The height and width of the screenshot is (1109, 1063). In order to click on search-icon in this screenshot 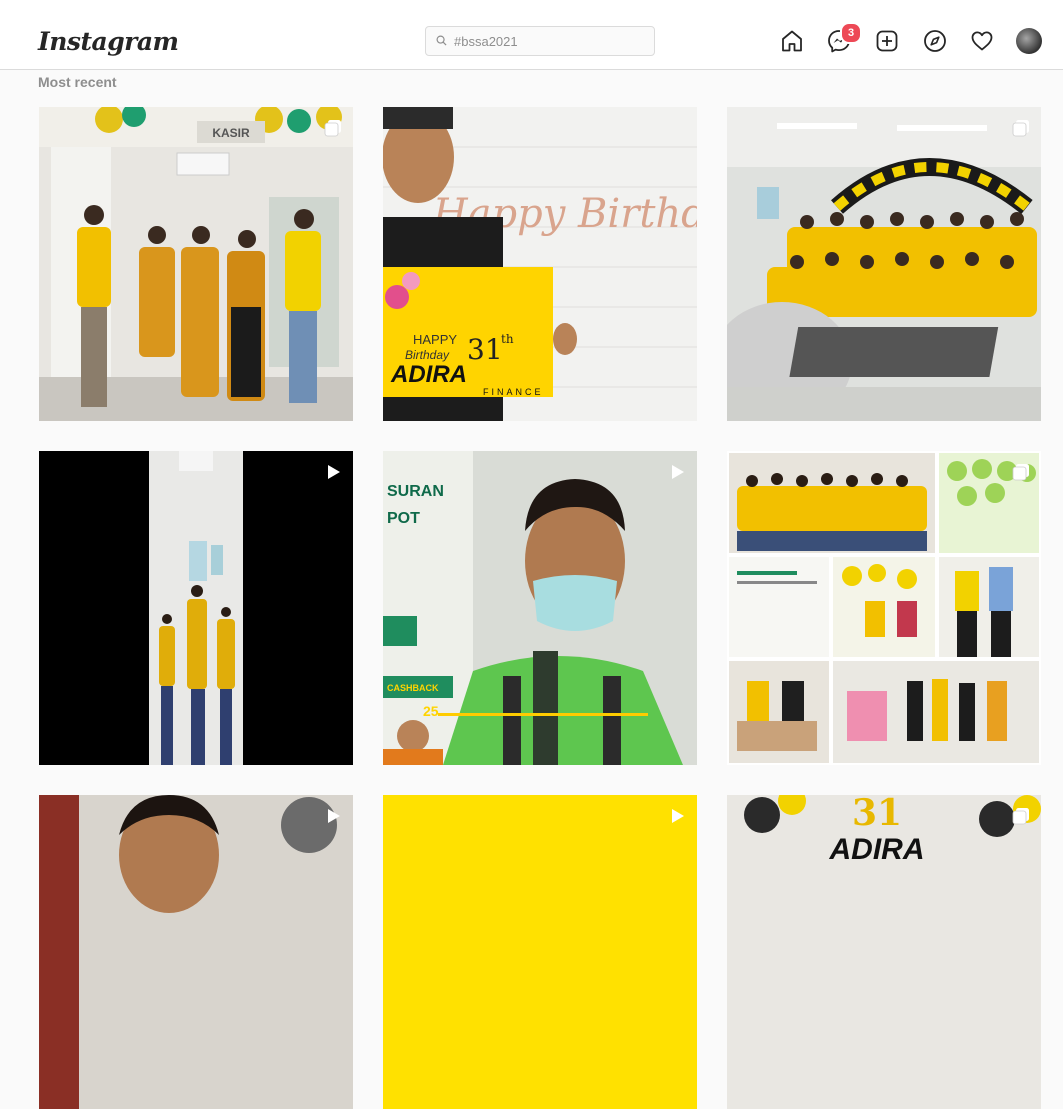, I will do `click(441, 40)`.